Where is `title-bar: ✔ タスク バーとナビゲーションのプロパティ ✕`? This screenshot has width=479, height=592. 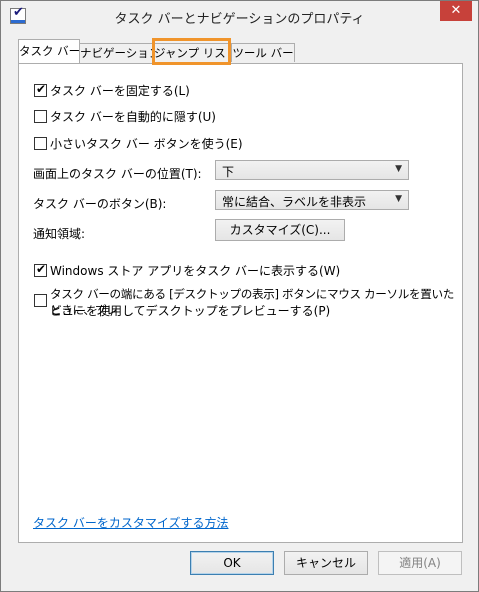
title-bar: ✔ タスク バーとナビゲーションのプロパティ ✕ is located at coordinates (239, 16).